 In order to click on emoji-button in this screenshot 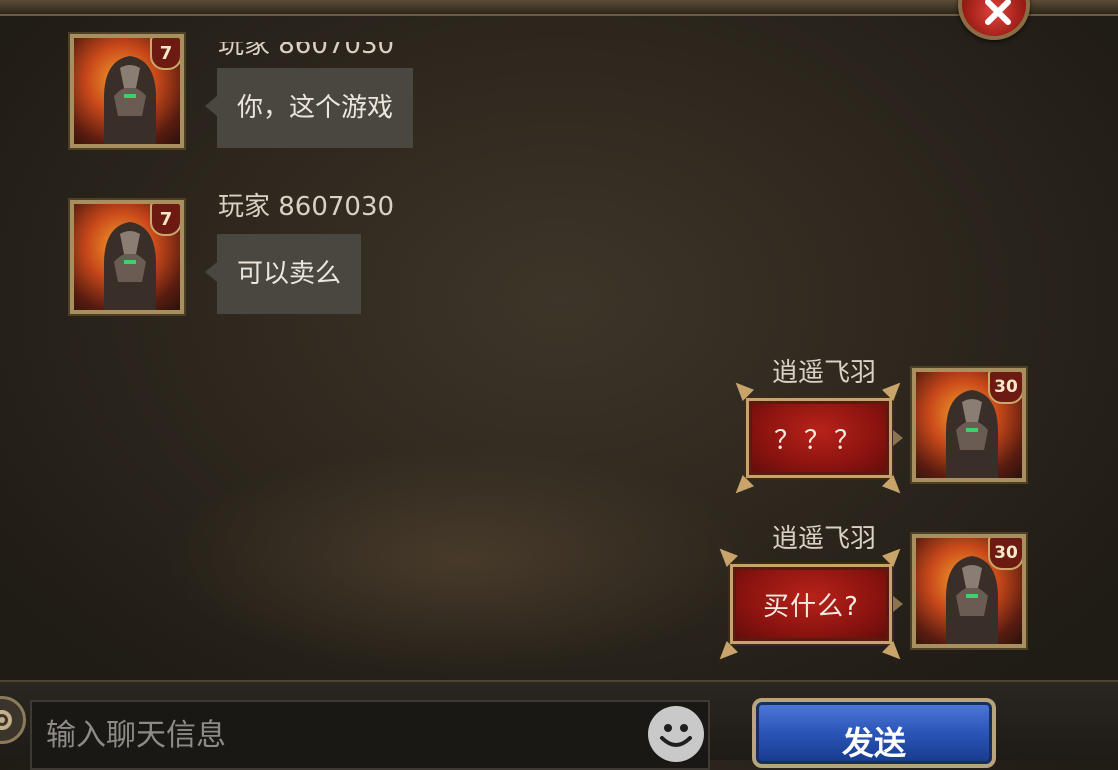, I will do `click(676, 734)`.